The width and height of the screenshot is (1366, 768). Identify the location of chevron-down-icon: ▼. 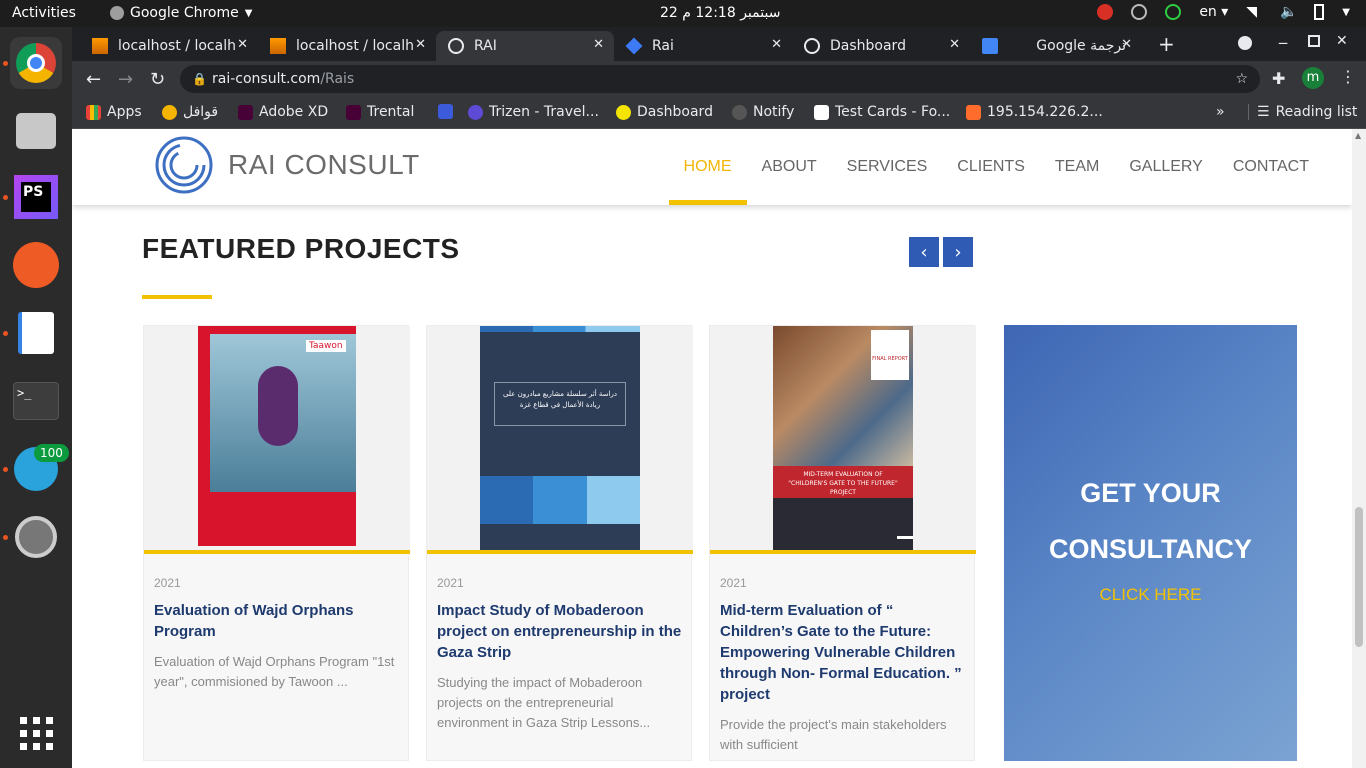
(1346, 12).